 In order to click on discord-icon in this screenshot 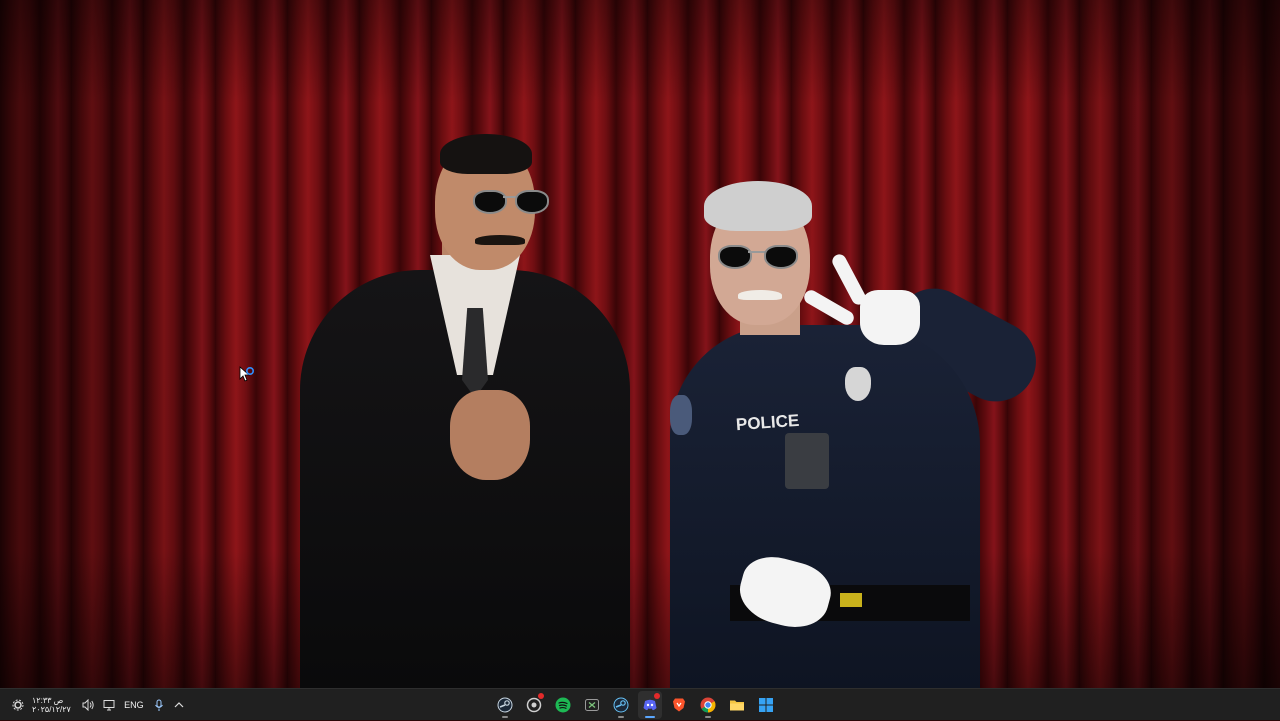, I will do `click(650, 705)`.